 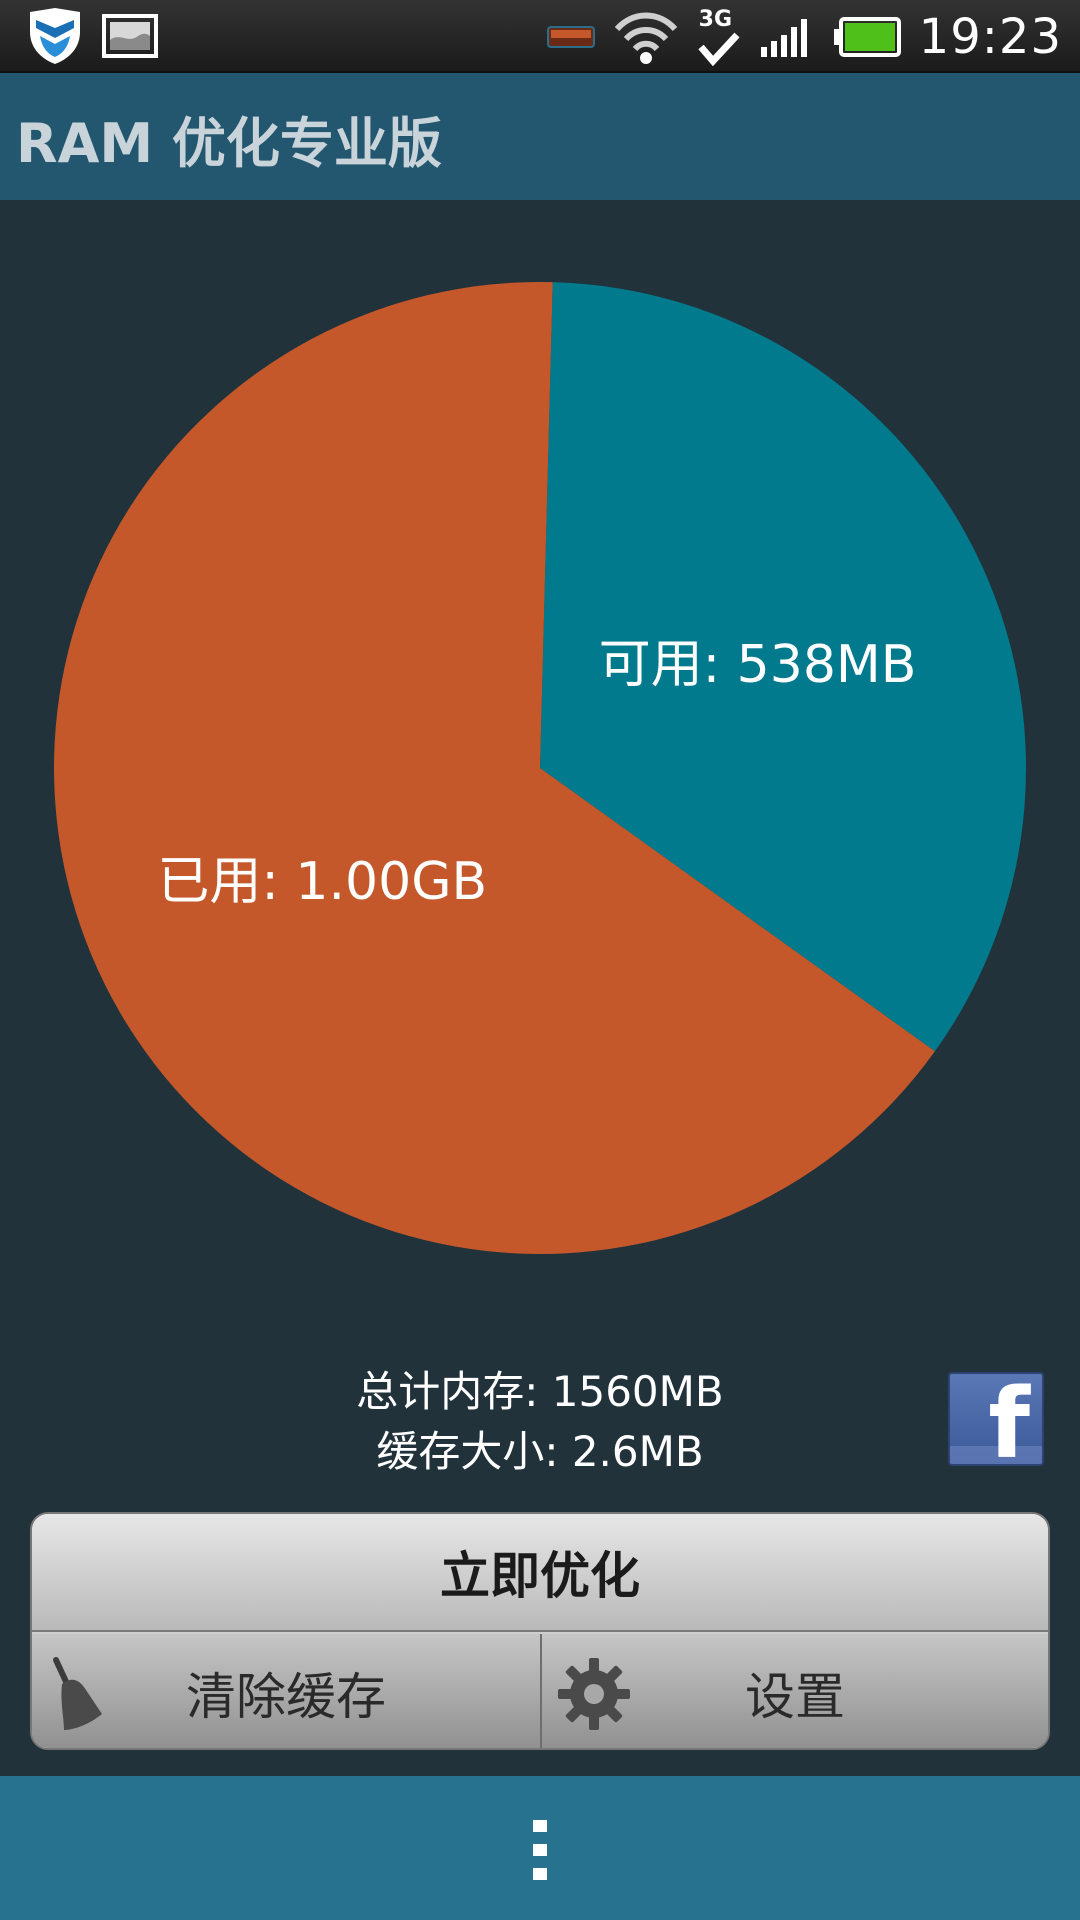 I want to click on clock: 19:23, so click(x=990, y=36).